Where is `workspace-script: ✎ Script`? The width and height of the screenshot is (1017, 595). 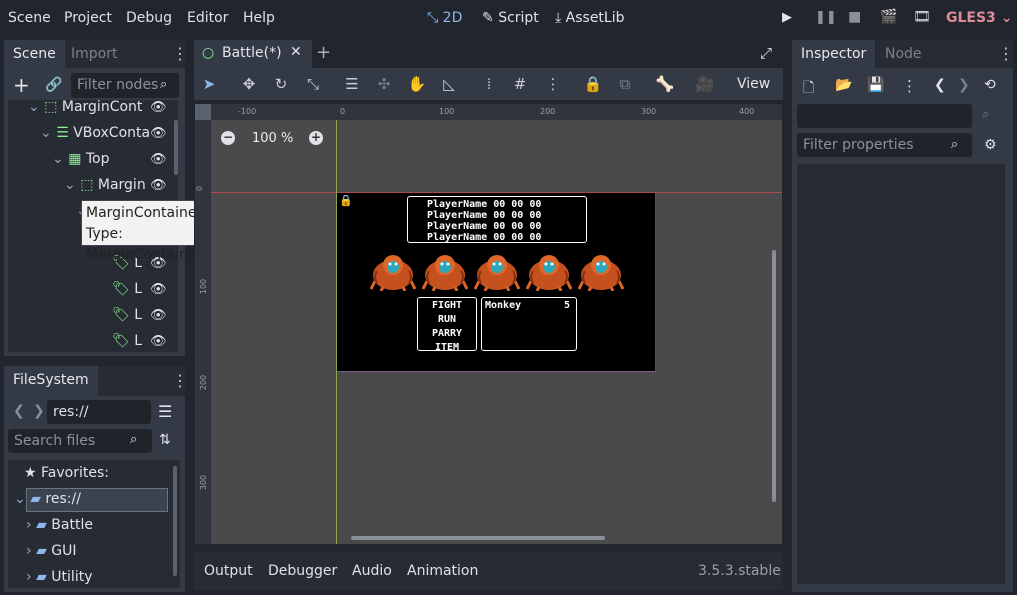
workspace-script: ✎ Script is located at coordinates (510, 18).